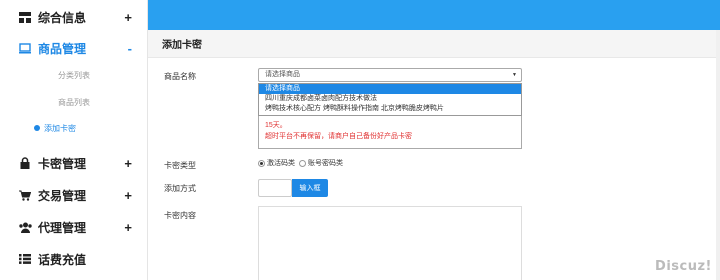 Image resolution: width=720 pixels, height=280 pixels. I want to click on nav-label-recharge: 话费充值, so click(62, 259).